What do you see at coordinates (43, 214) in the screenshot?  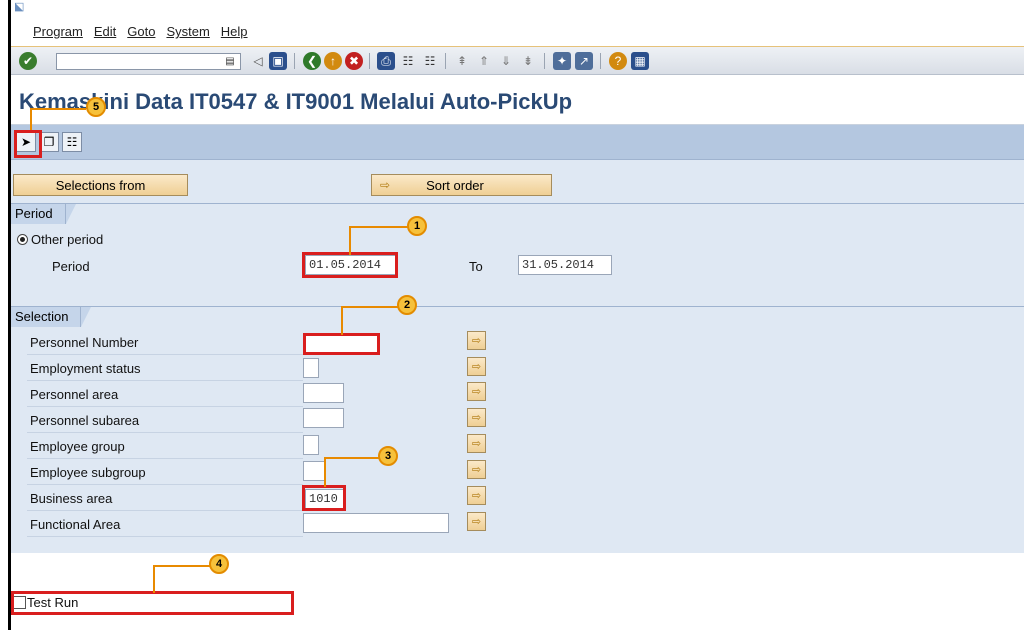 I see `period-group-label: Period` at bounding box center [43, 214].